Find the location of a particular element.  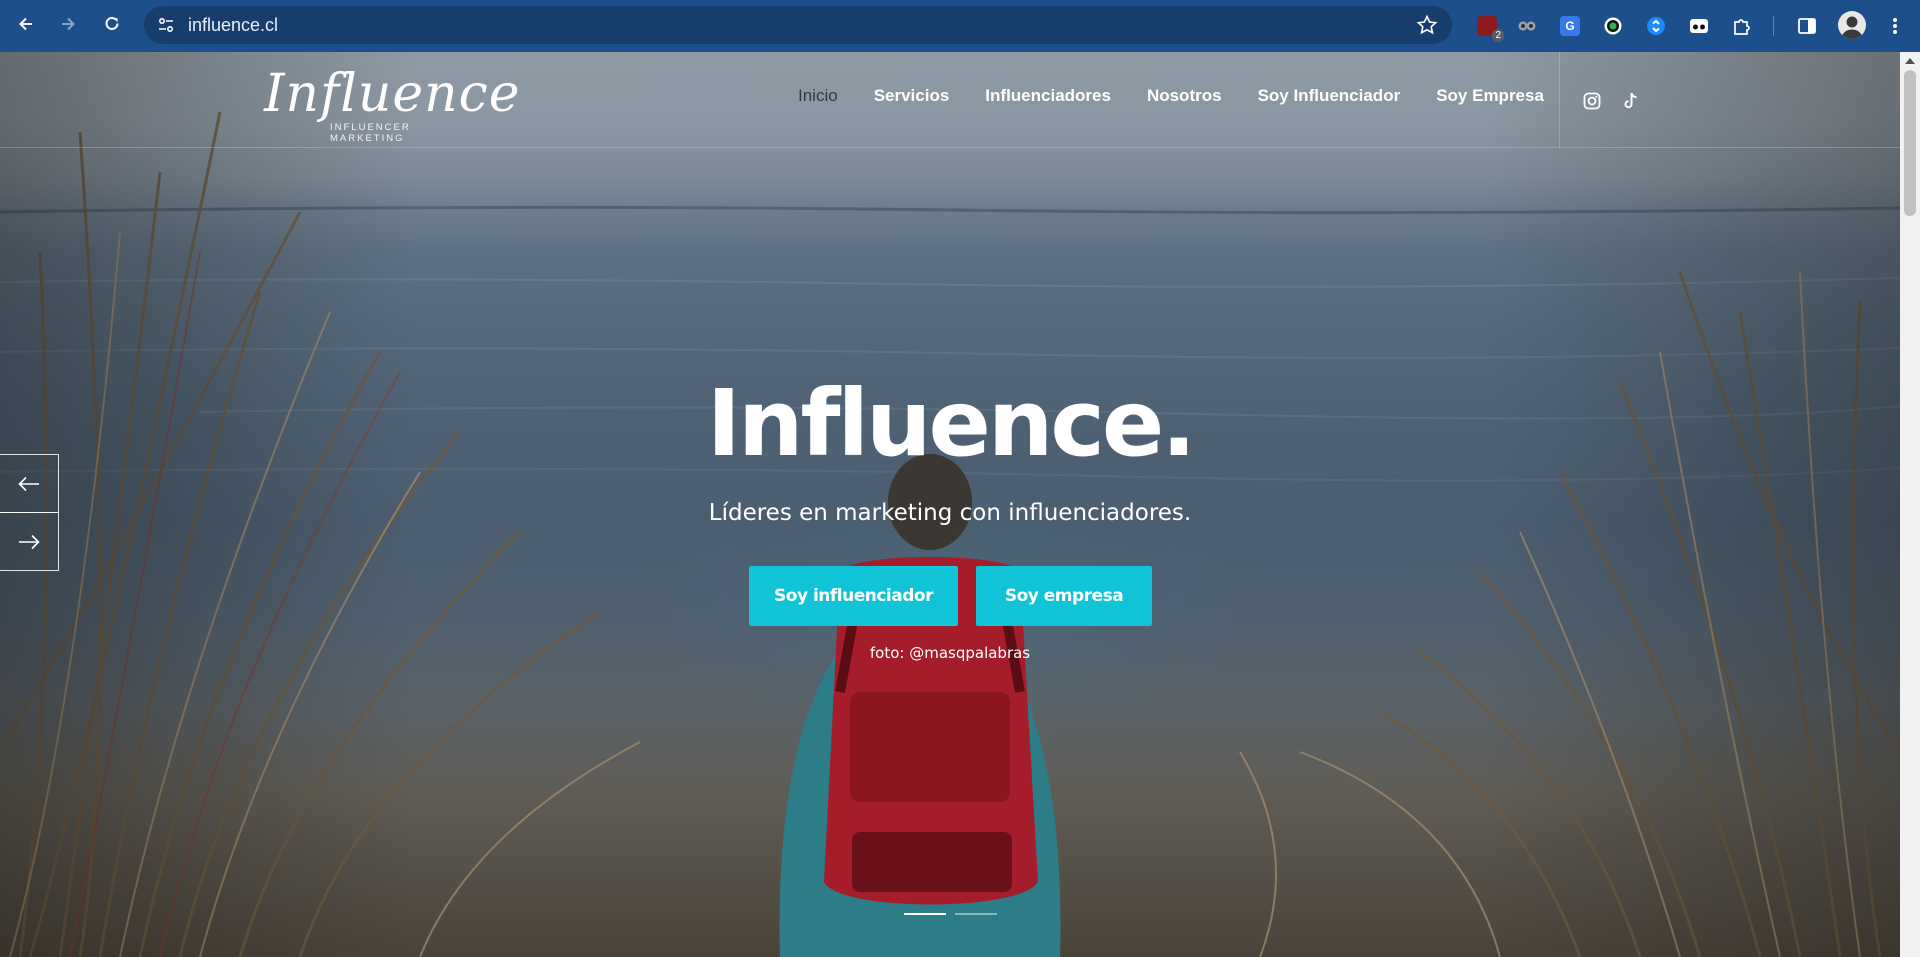

logo-script: Influence is located at coordinates (392, 94).